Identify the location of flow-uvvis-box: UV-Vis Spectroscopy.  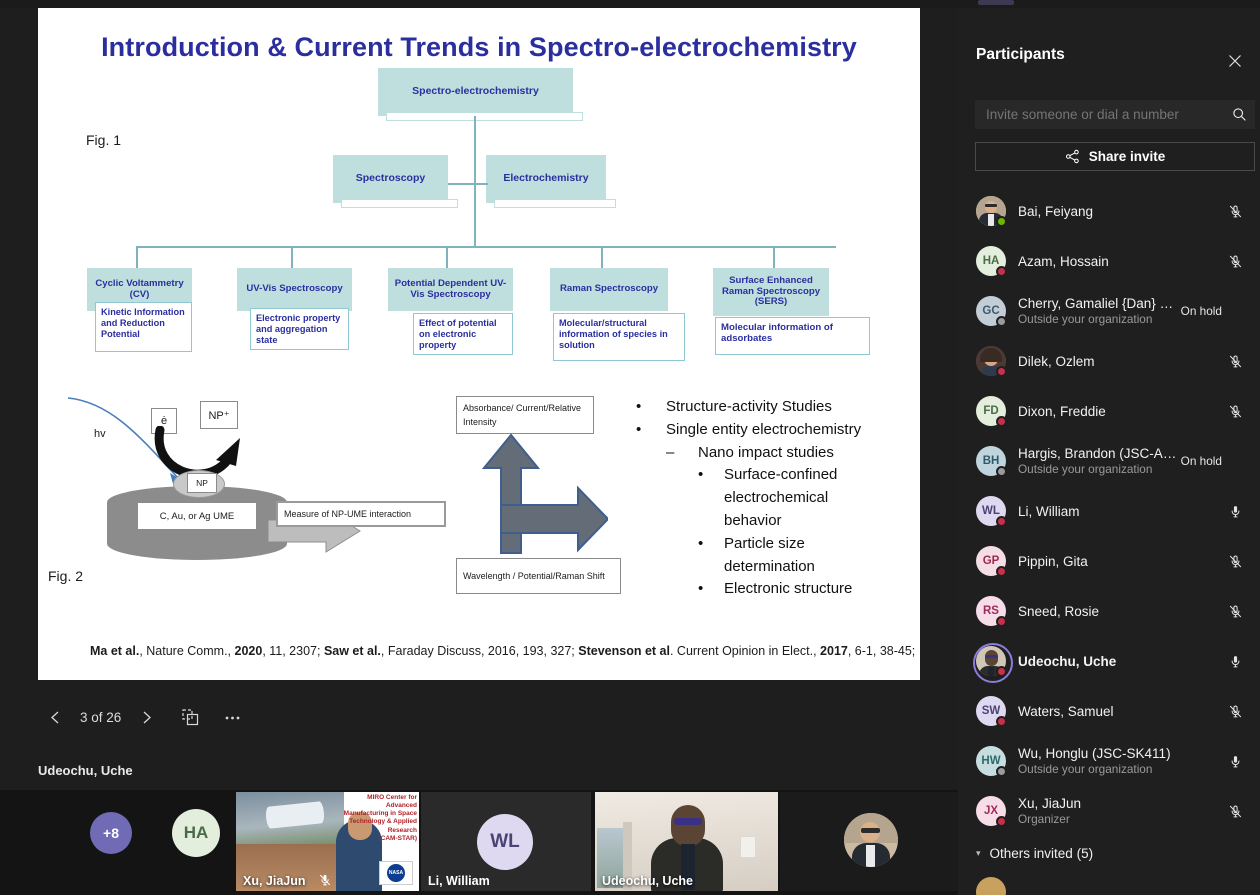
(294, 289).